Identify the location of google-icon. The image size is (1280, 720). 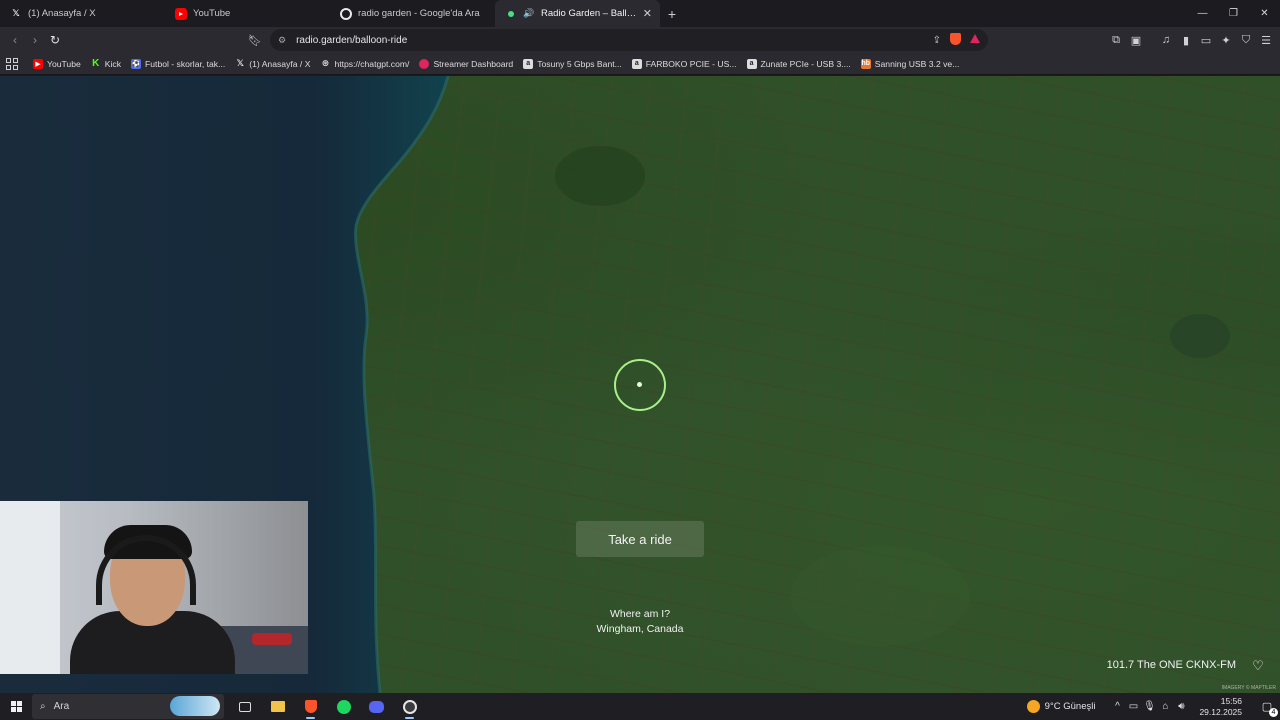
(346, 13).